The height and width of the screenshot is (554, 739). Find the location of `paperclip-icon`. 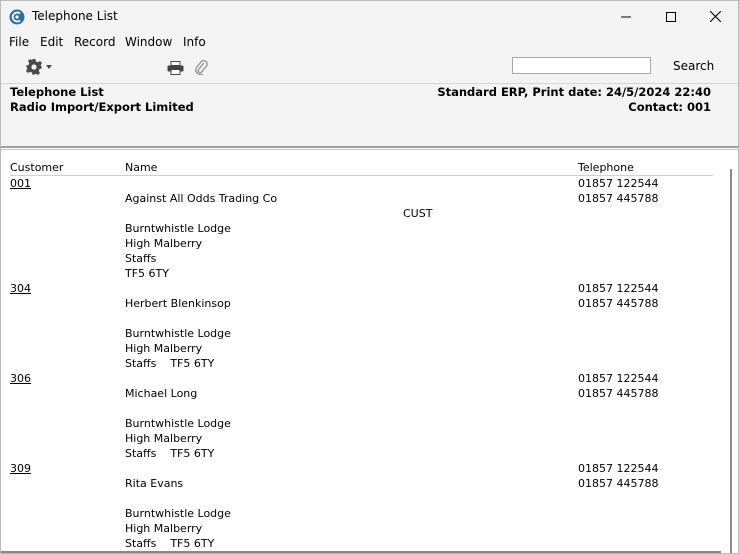

paperclip-icon is located at coordinates (201, 69).